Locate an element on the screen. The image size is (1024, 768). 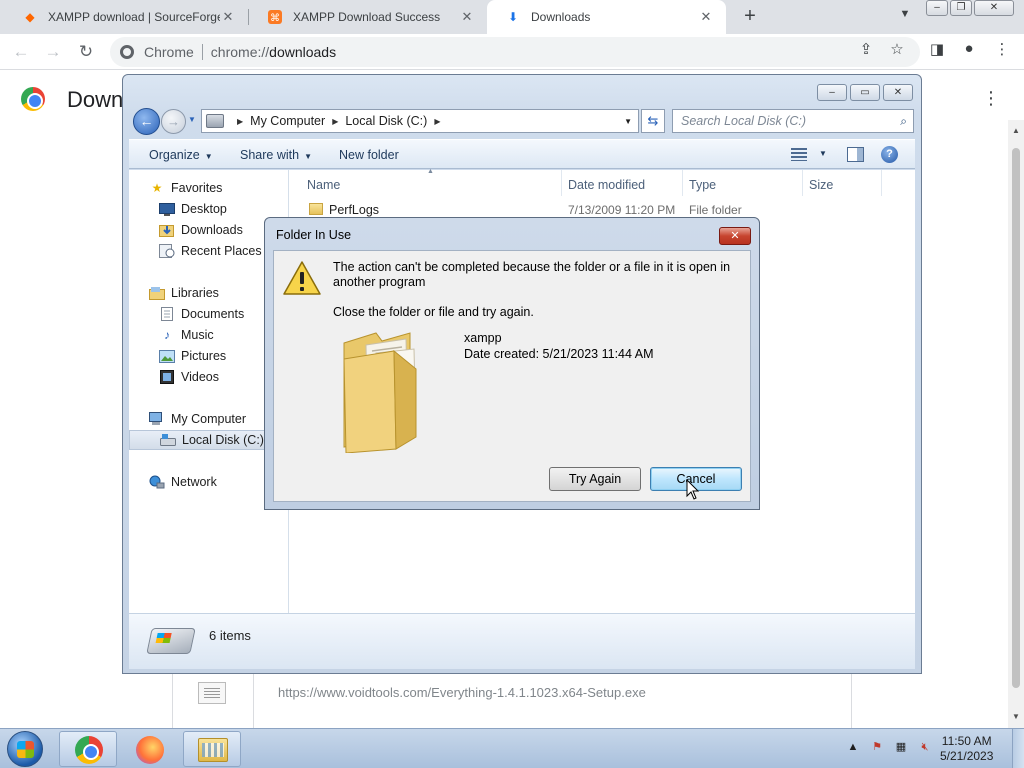
warning-icon is located at coordinates (302, 278).